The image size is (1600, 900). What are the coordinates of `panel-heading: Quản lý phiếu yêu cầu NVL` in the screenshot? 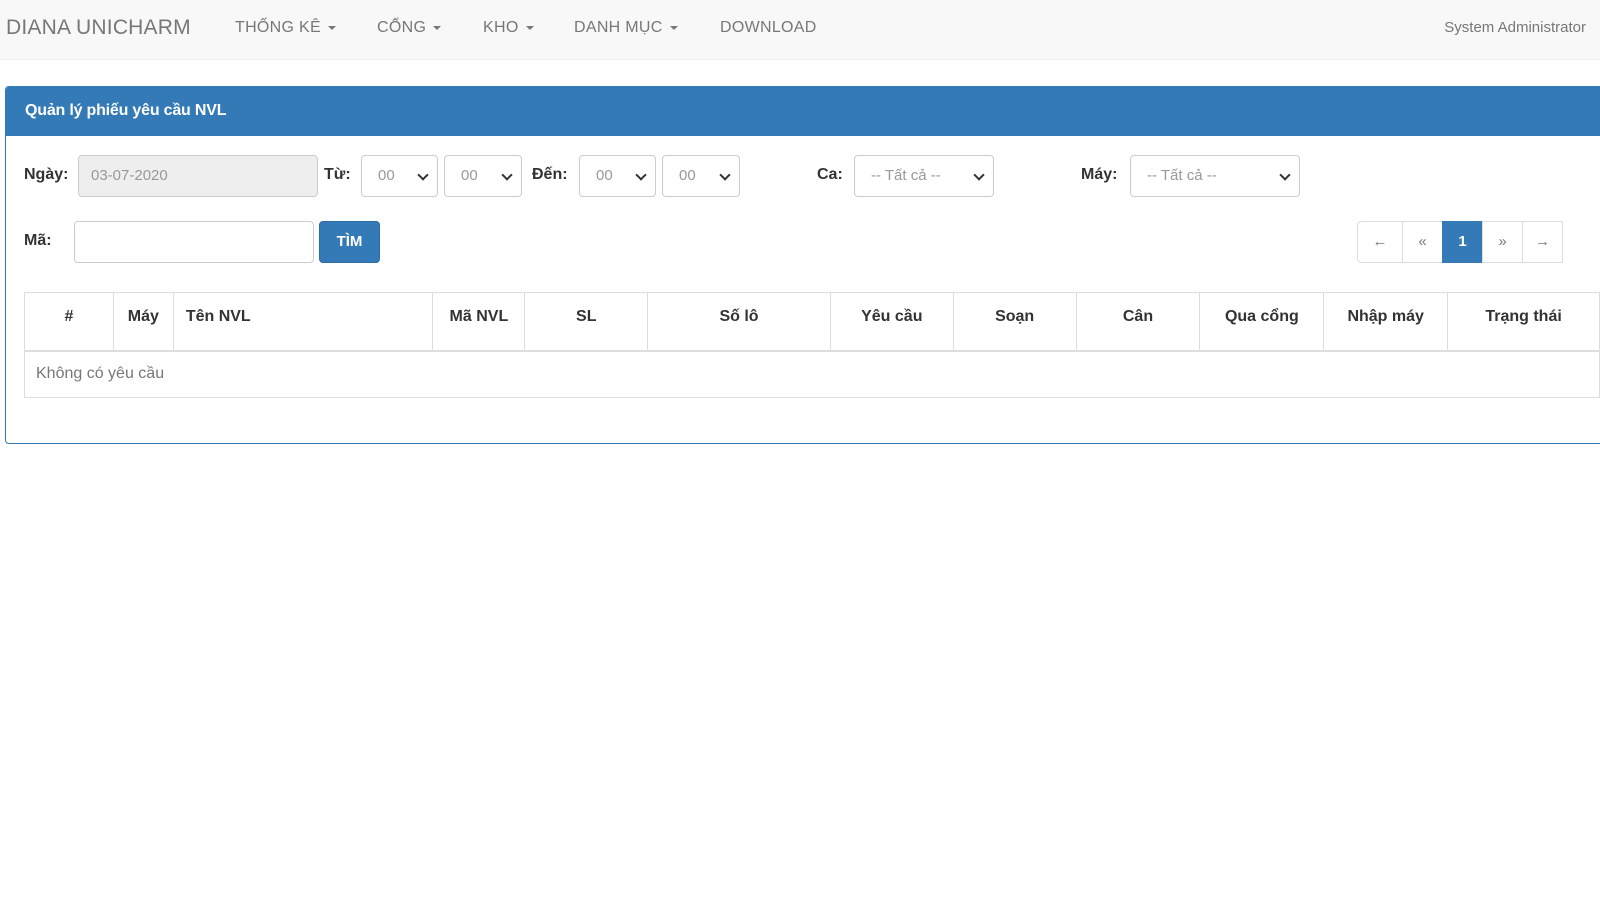 It's located at (803, 111).